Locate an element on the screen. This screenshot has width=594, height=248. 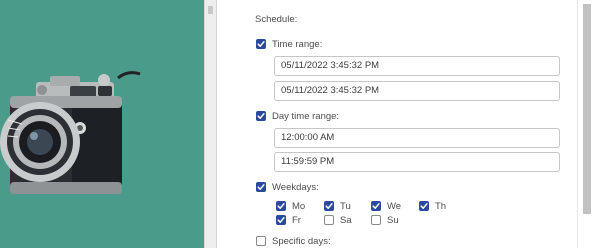
panel-splitter is located at coordinates (210, 124).